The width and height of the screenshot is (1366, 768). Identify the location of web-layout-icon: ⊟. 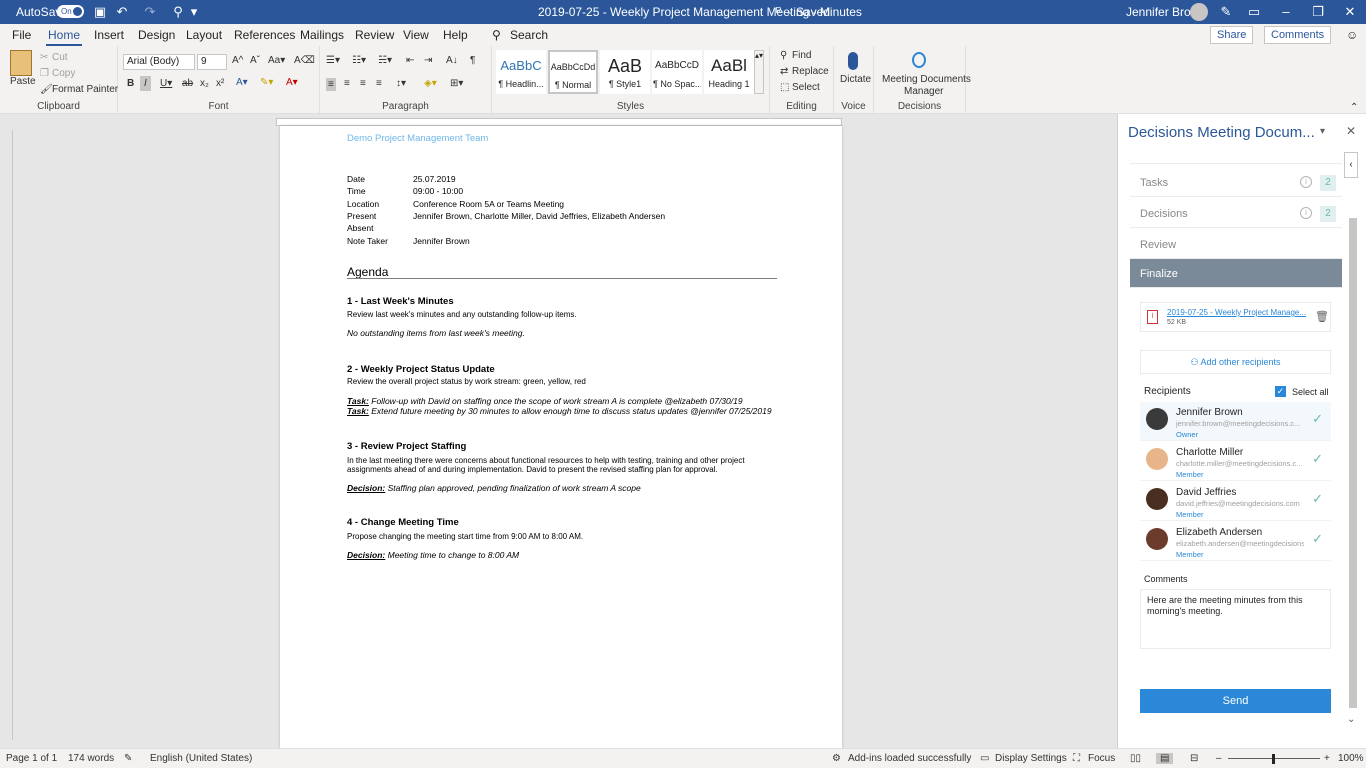
(1194, 758).